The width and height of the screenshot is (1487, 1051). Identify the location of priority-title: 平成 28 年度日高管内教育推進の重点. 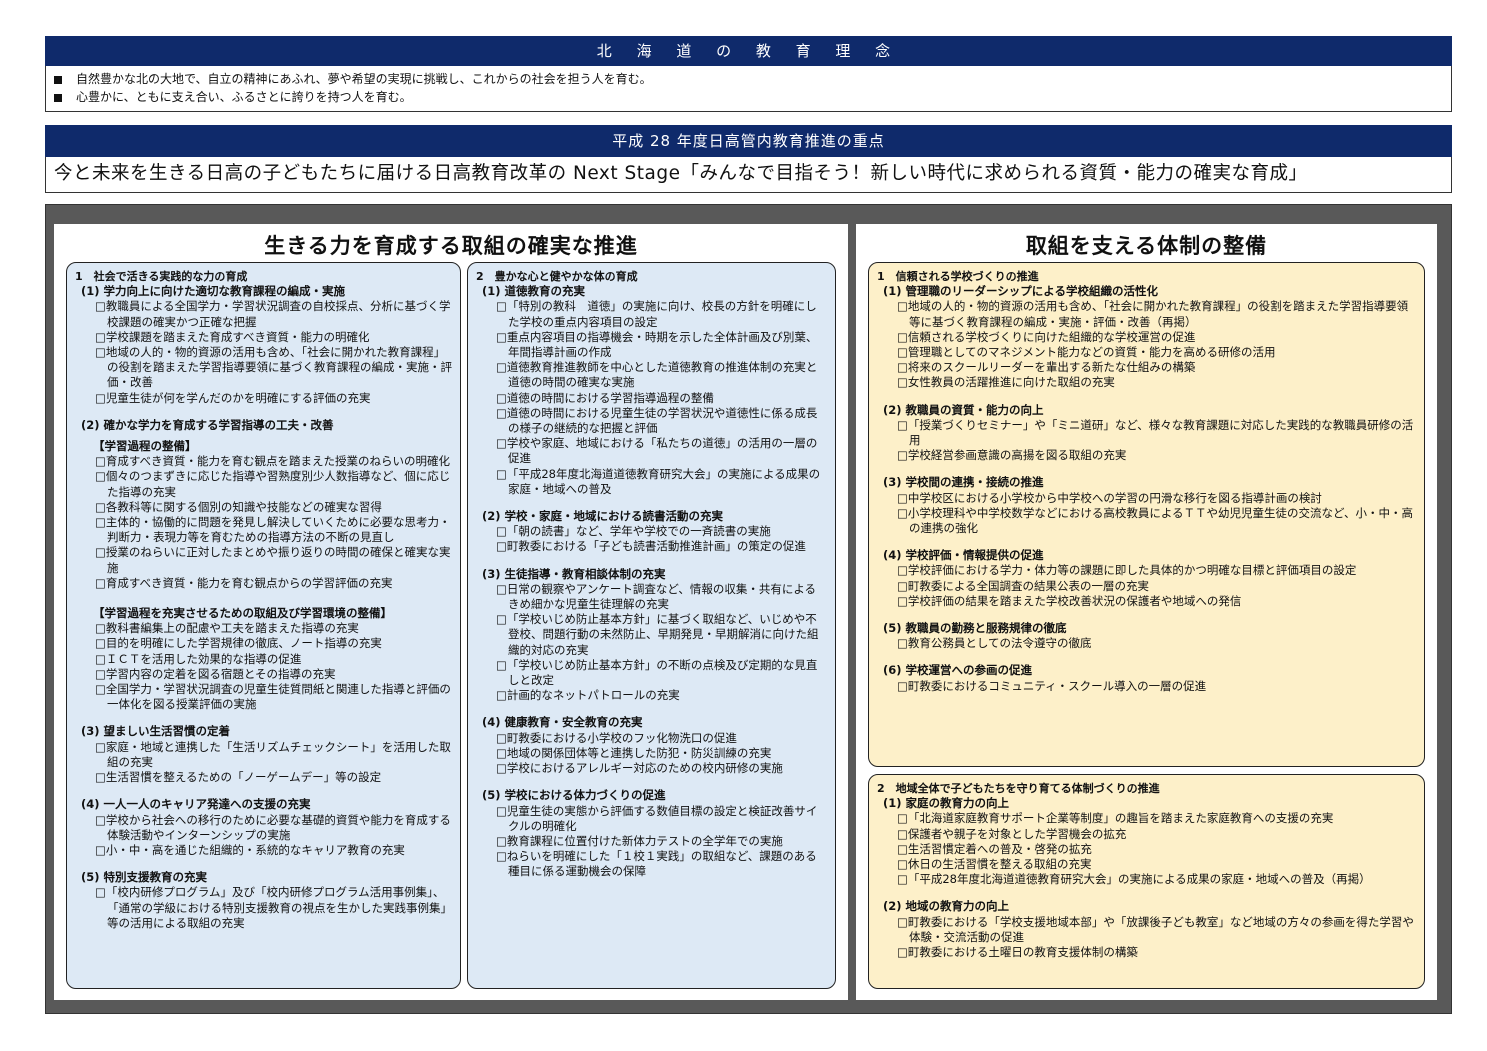
(748, 141).